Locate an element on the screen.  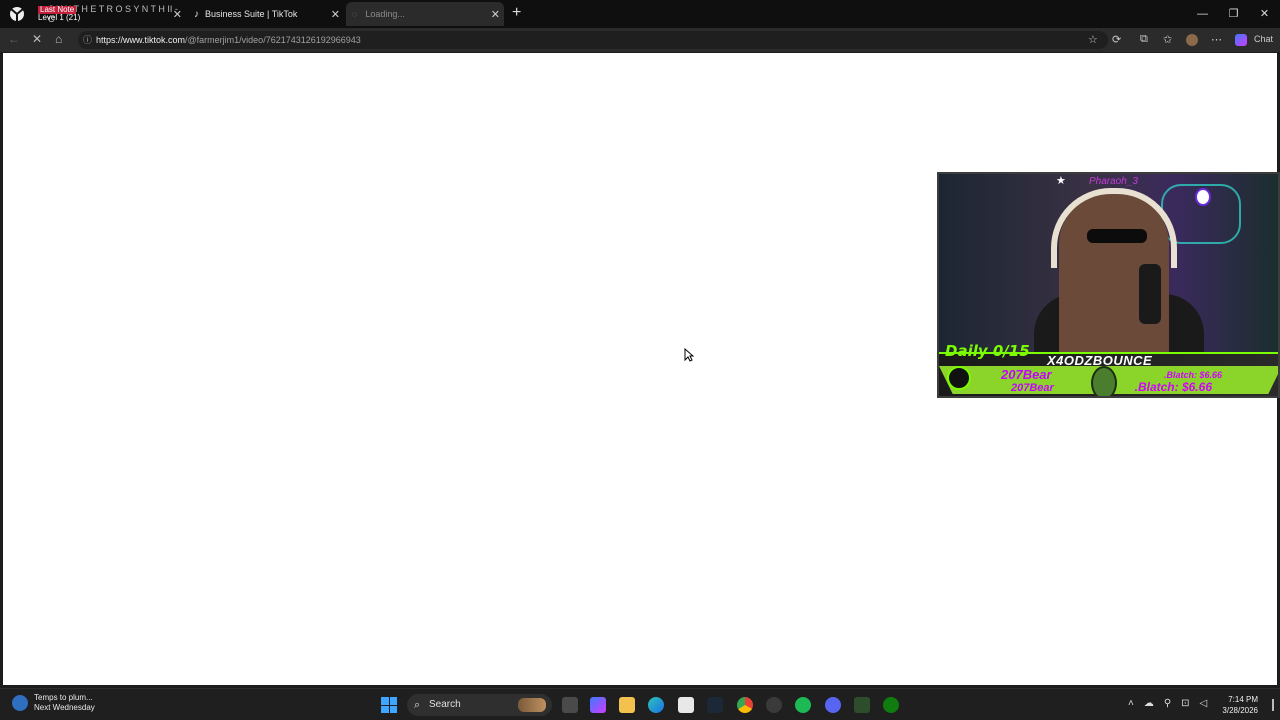
favorite-star-icon: ☆ is located at coordinates (1093, 39).